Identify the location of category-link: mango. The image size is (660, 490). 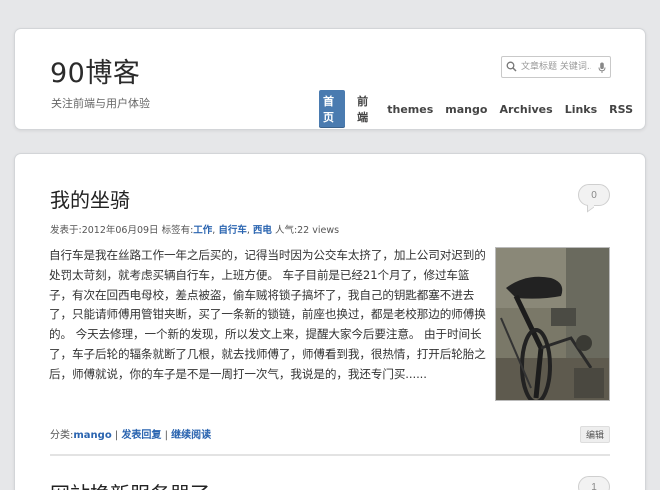
(92, 435).